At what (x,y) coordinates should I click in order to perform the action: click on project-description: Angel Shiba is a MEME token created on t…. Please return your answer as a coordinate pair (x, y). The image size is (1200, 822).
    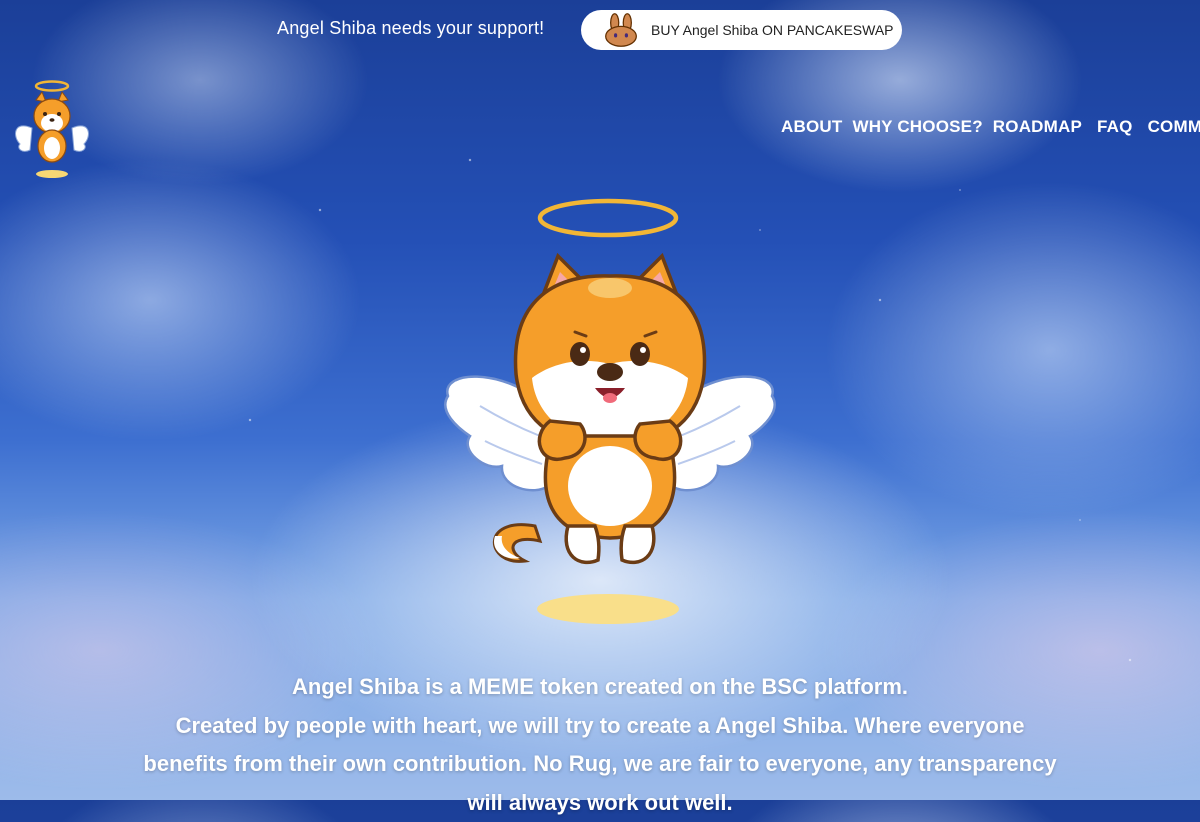
    Looking at the image, I should click on (600, 745).